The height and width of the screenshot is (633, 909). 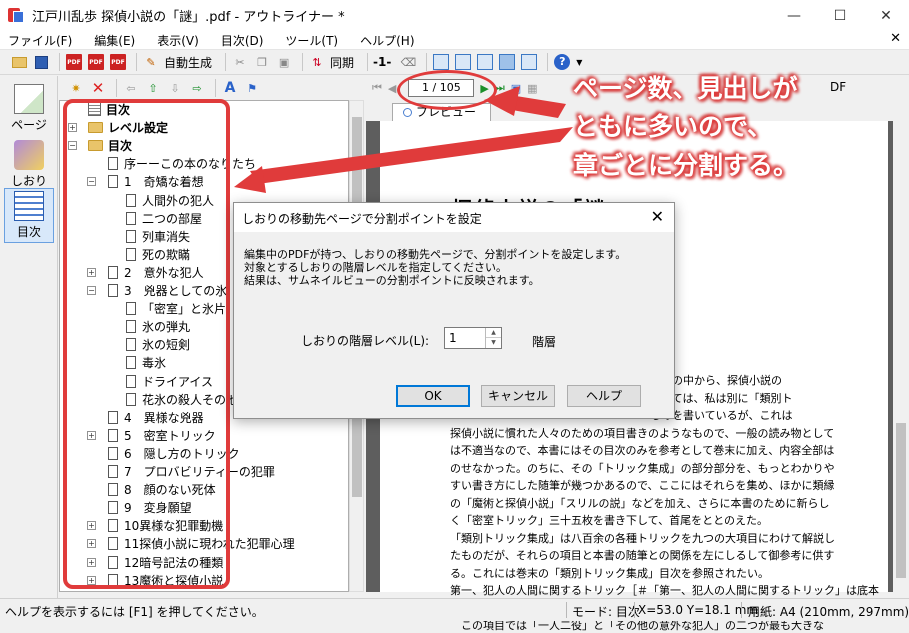 What do you see at coordinates (686, 165) in the screenshot?
I see `annotation-line-3: 章ごとに分割する。` at bounding box center [686, 165].